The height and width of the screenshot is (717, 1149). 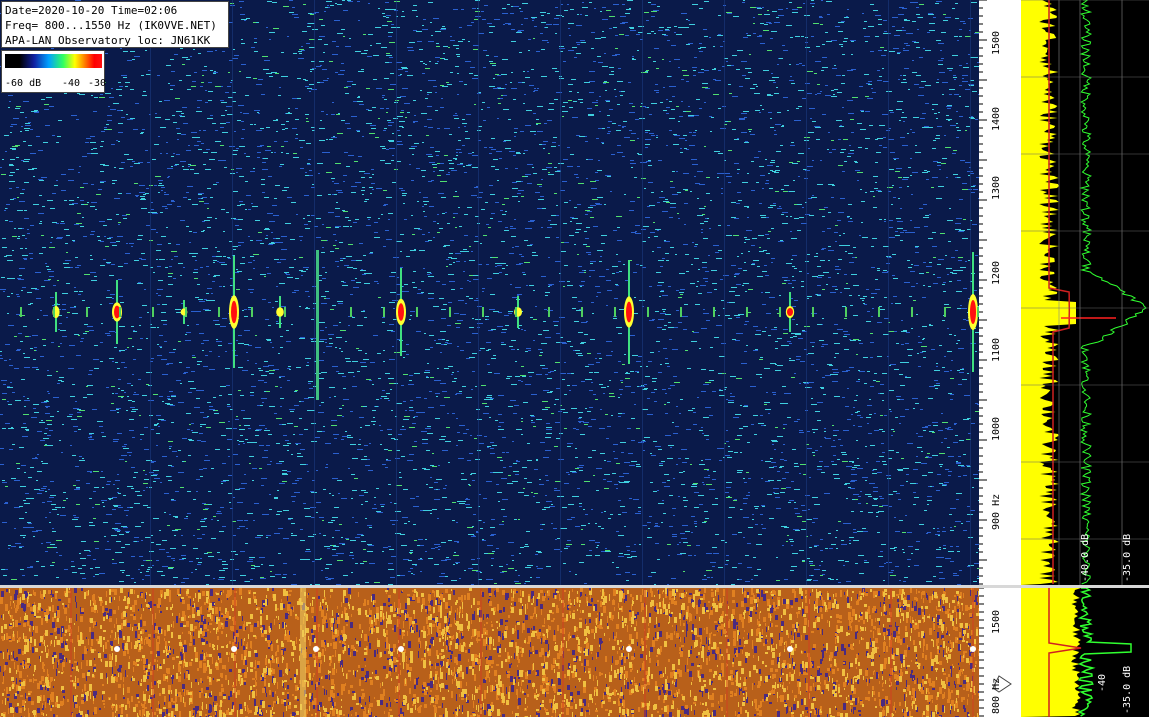 What do you see at coordinates (574, 586) in the screenshot?
I see `separator` at bounding box center [574, 586].